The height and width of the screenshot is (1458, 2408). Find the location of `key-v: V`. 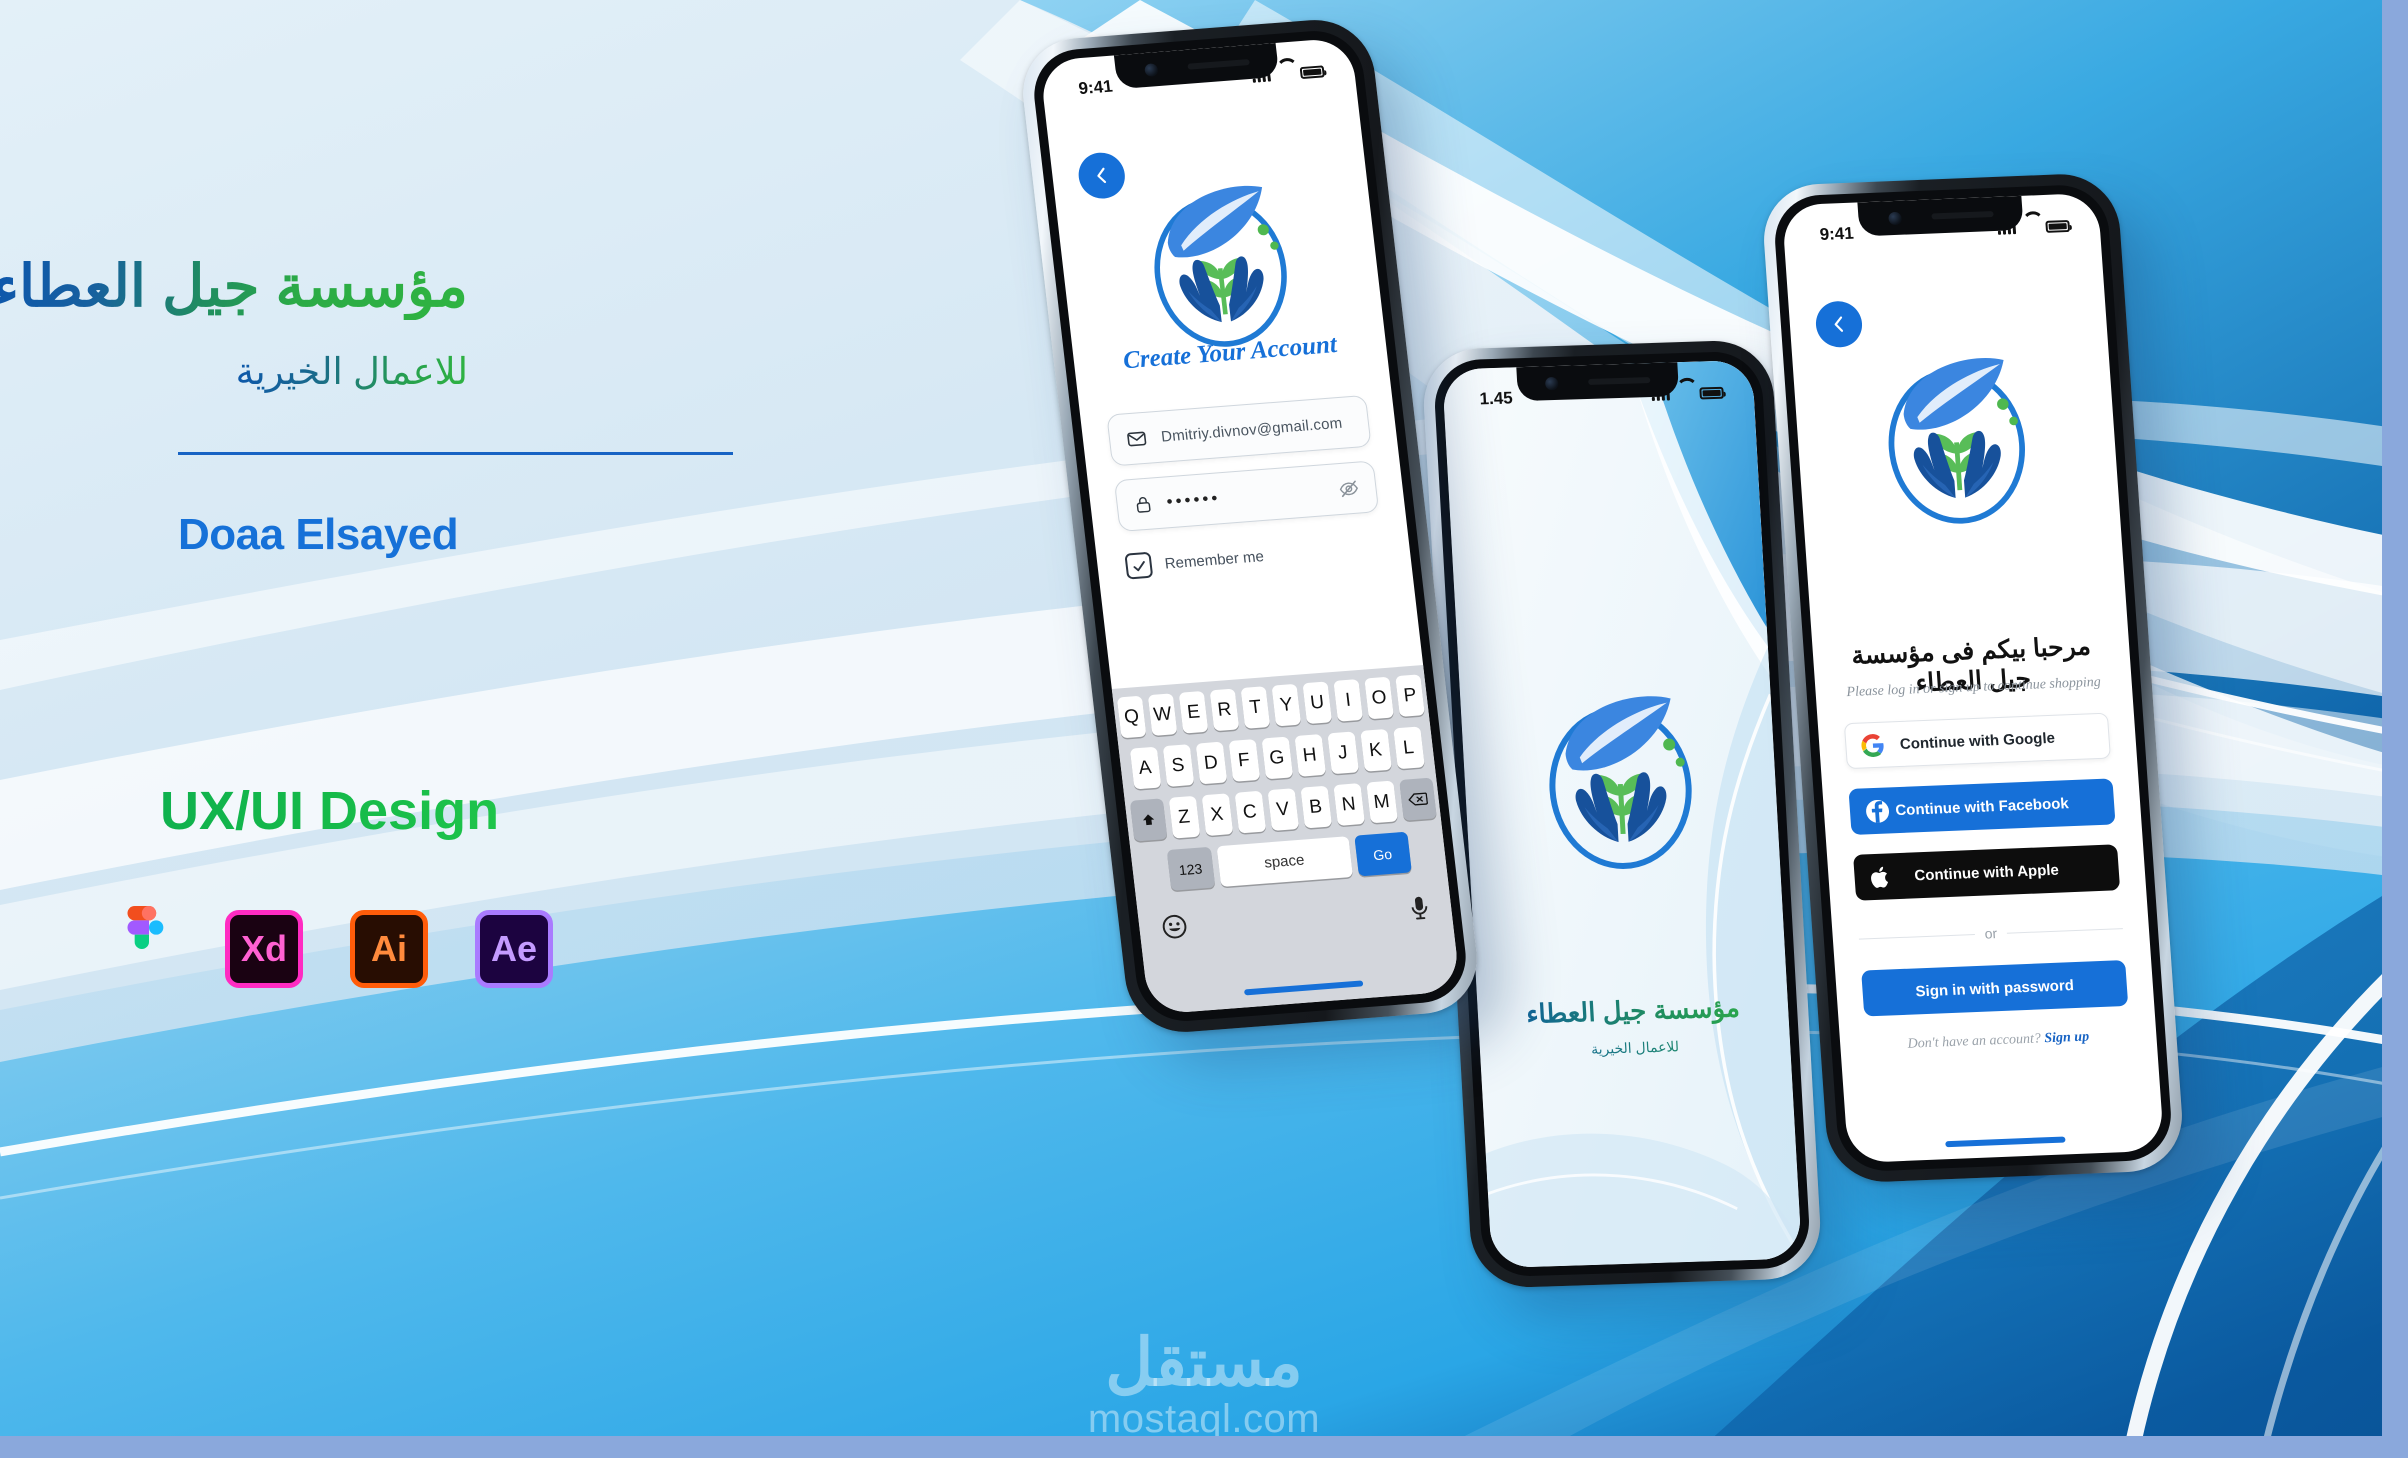

key-v: V is located at coordinates (1282, 810).